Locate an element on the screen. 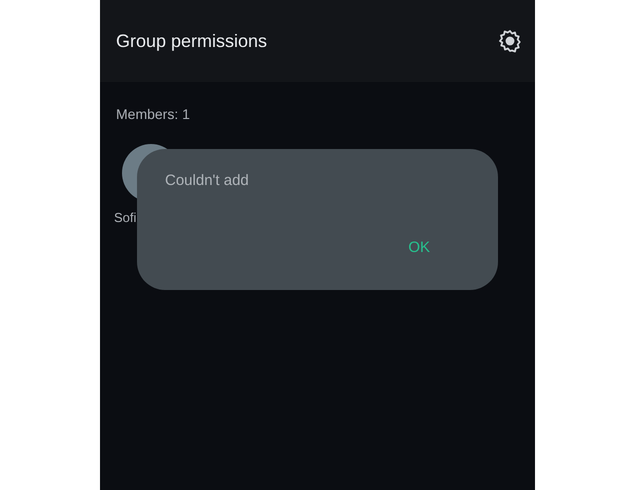 This screenshot has width=635, height=490. ok-button: OK is located at coordinates (435, 247).